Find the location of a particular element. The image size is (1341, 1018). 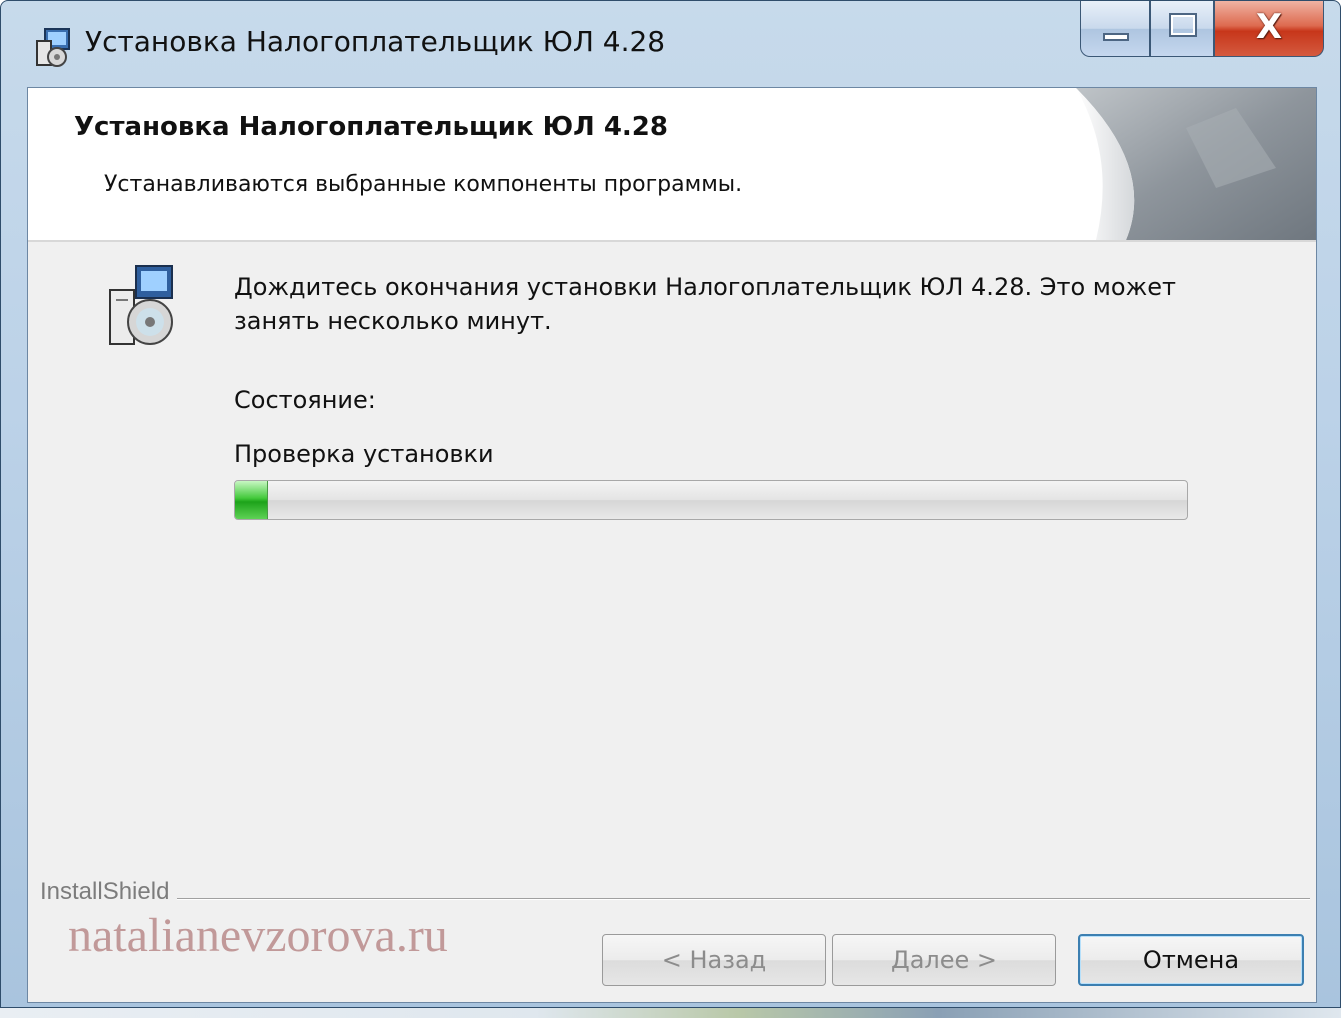

status-value: Проверка установки is located at coordinates (364, 454).